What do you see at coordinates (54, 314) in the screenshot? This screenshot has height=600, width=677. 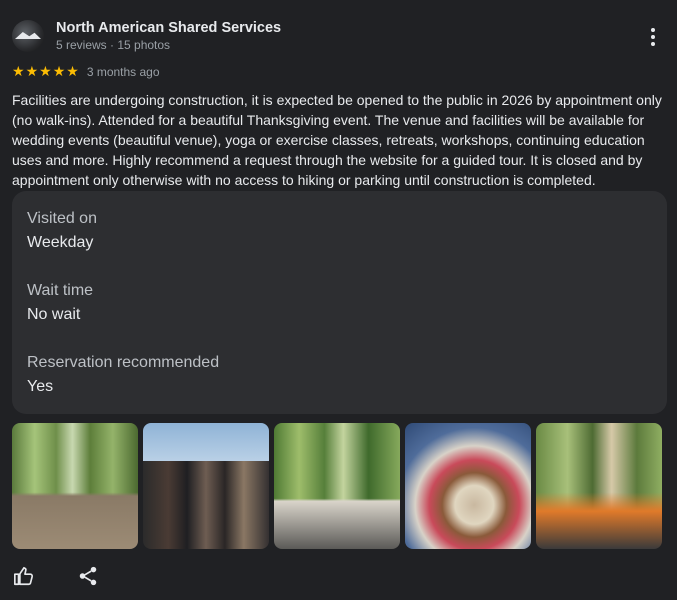 I see `detail-value: No wait` at bounding box center [54, 314].